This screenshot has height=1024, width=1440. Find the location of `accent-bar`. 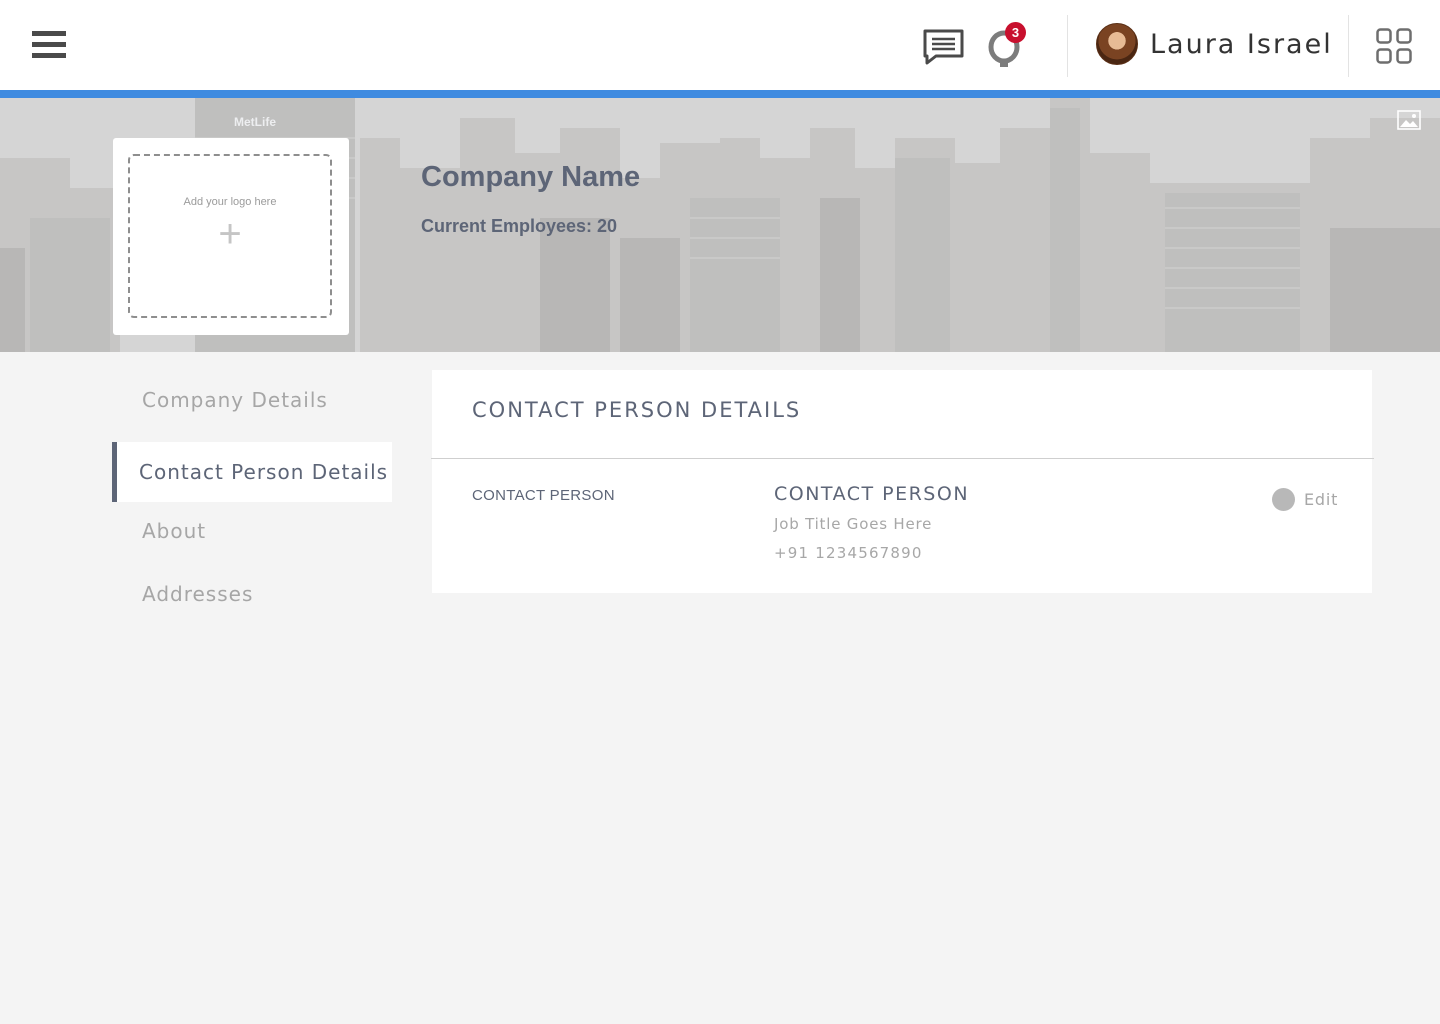

accent-bar is located at coordinates (720, 94).